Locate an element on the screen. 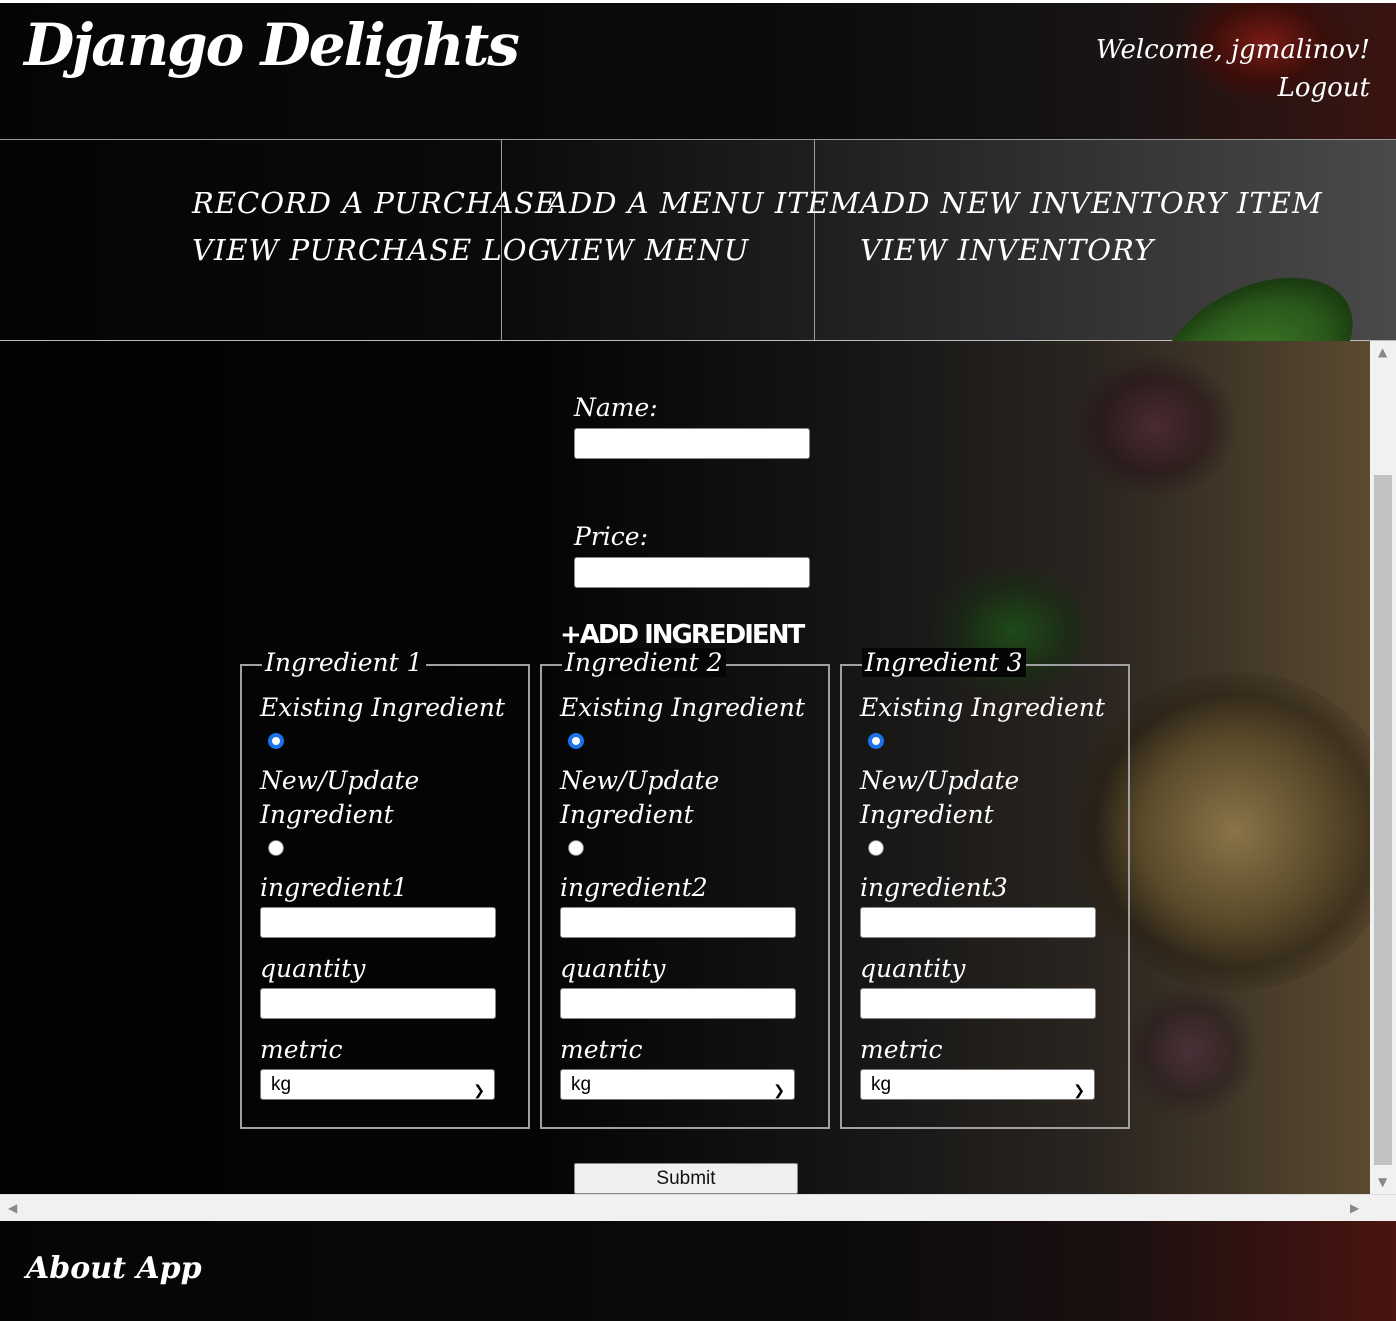 This screenshot has width=1396, height=1321. nav-view-menu: VIEW MENU is located at coordinates (648, 250).